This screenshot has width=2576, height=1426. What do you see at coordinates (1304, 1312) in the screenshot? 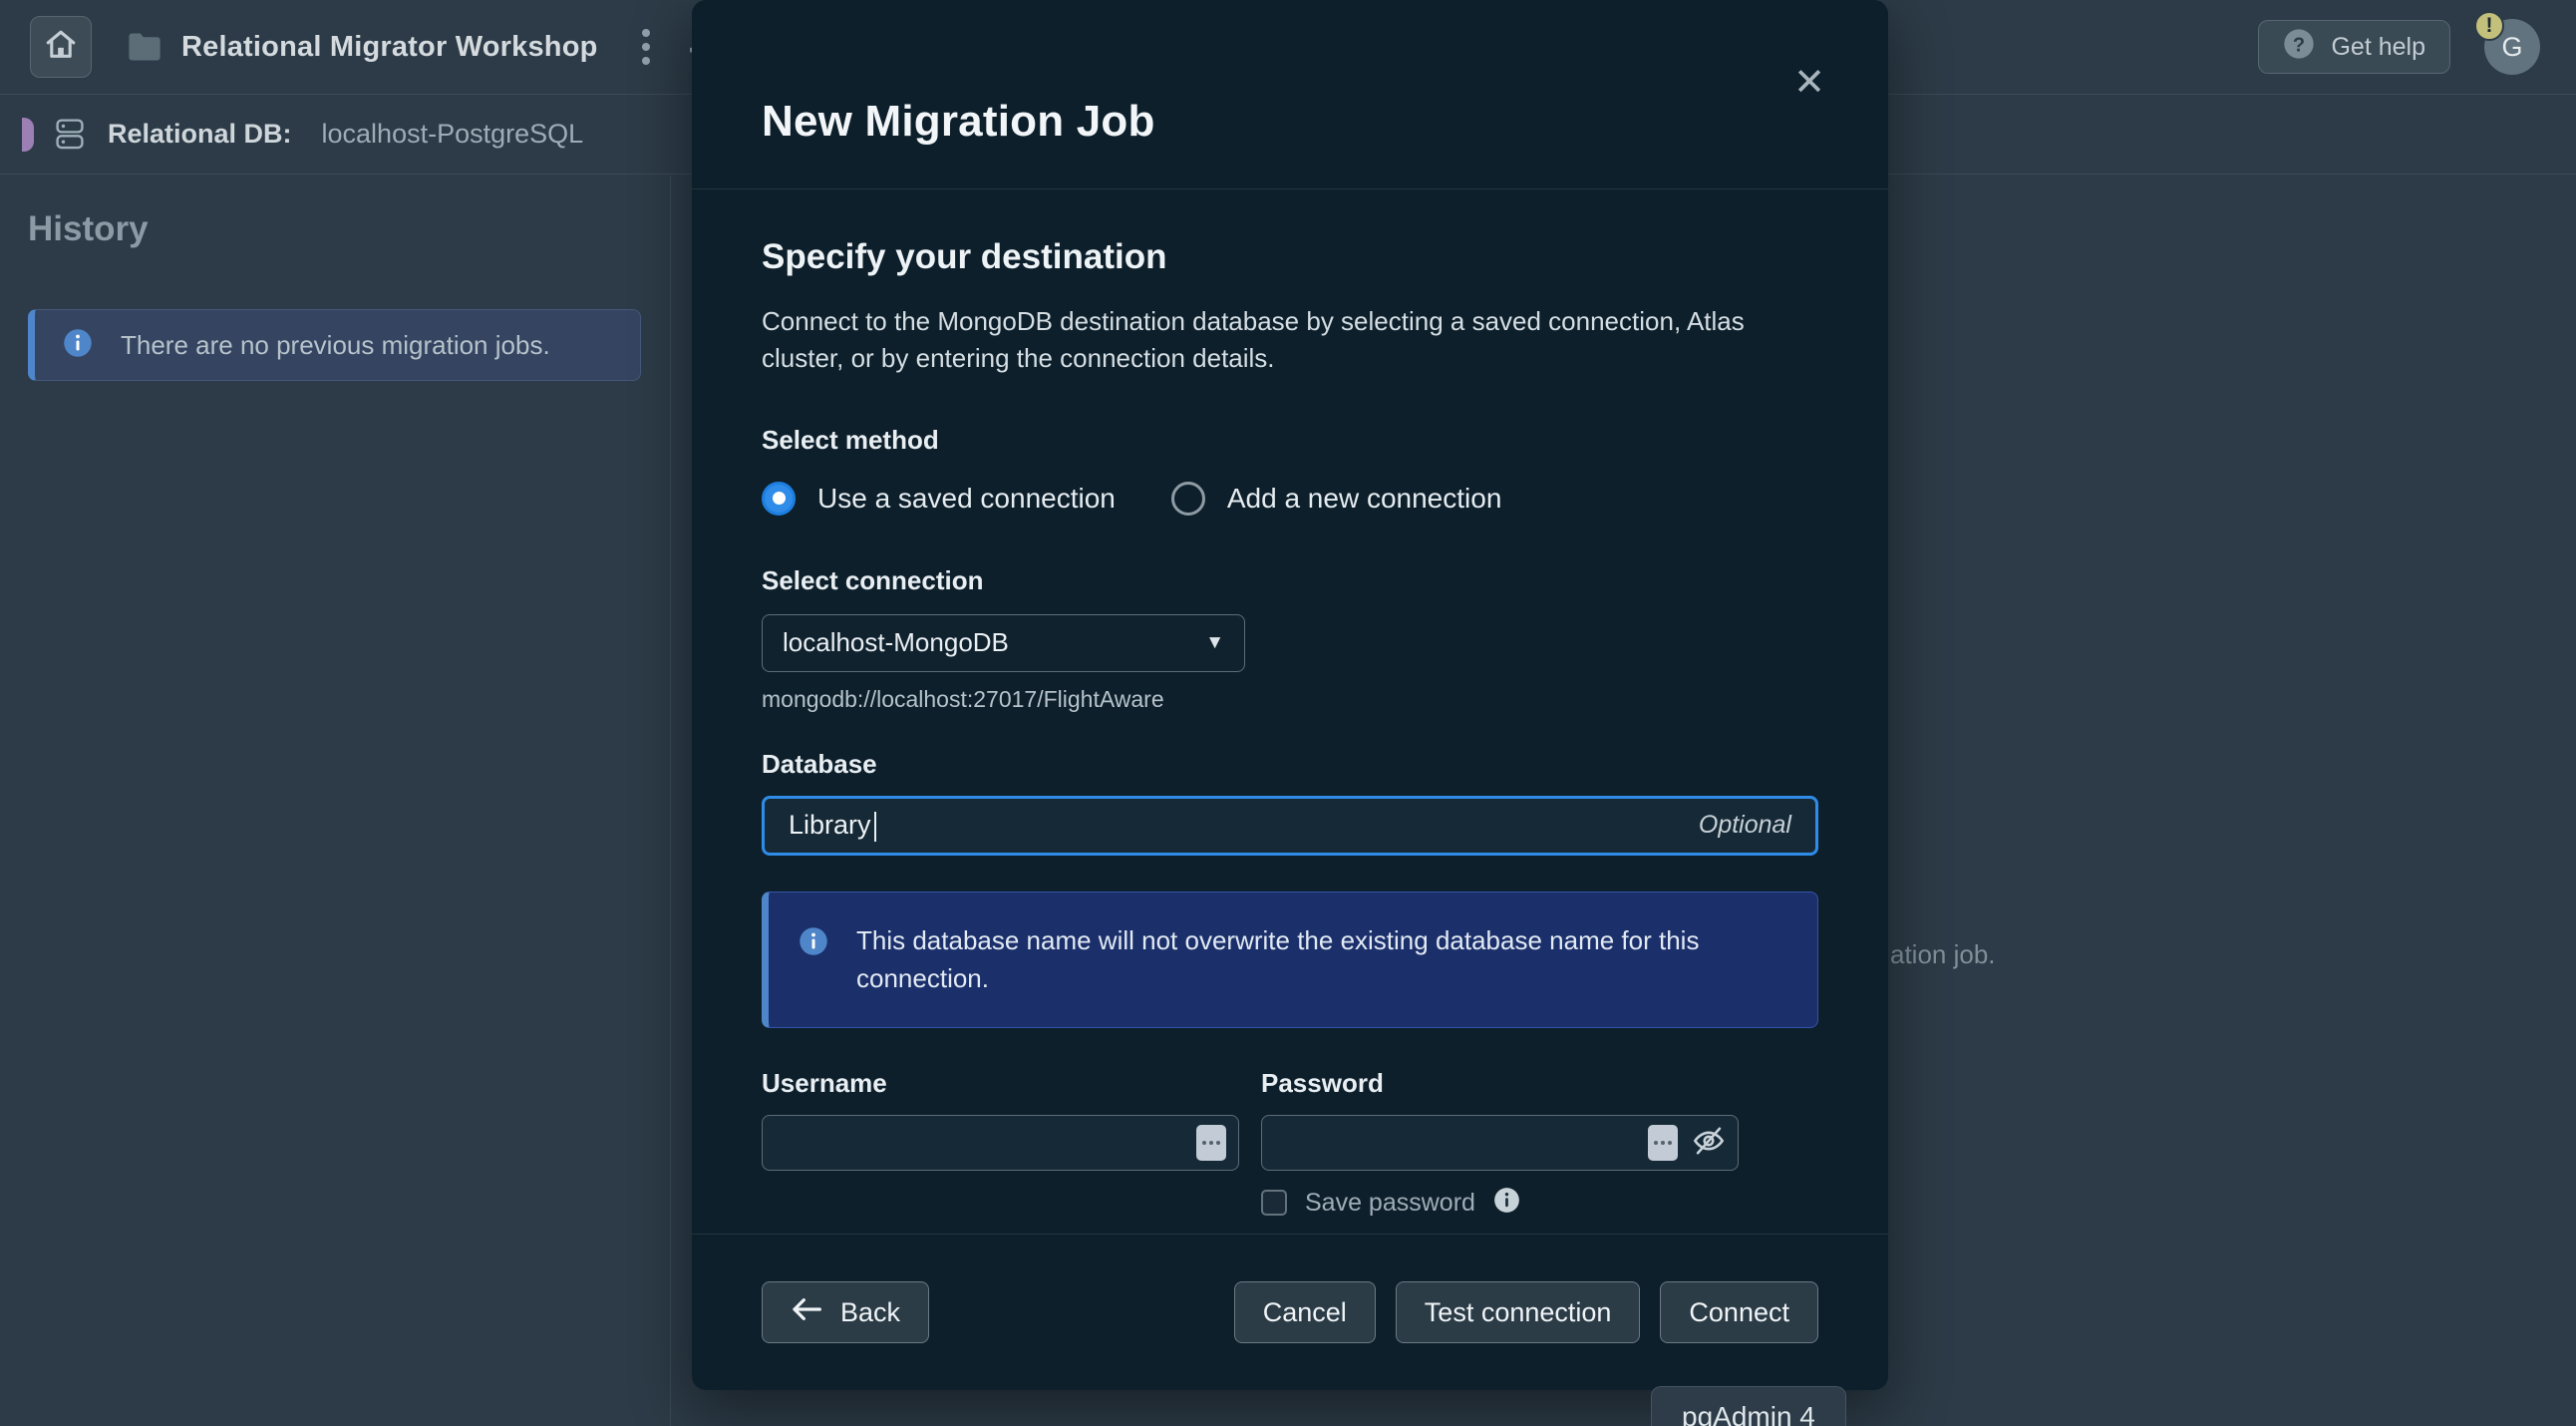
I see `cancel-button: Cancel` at bounding box center [1304, 1312].